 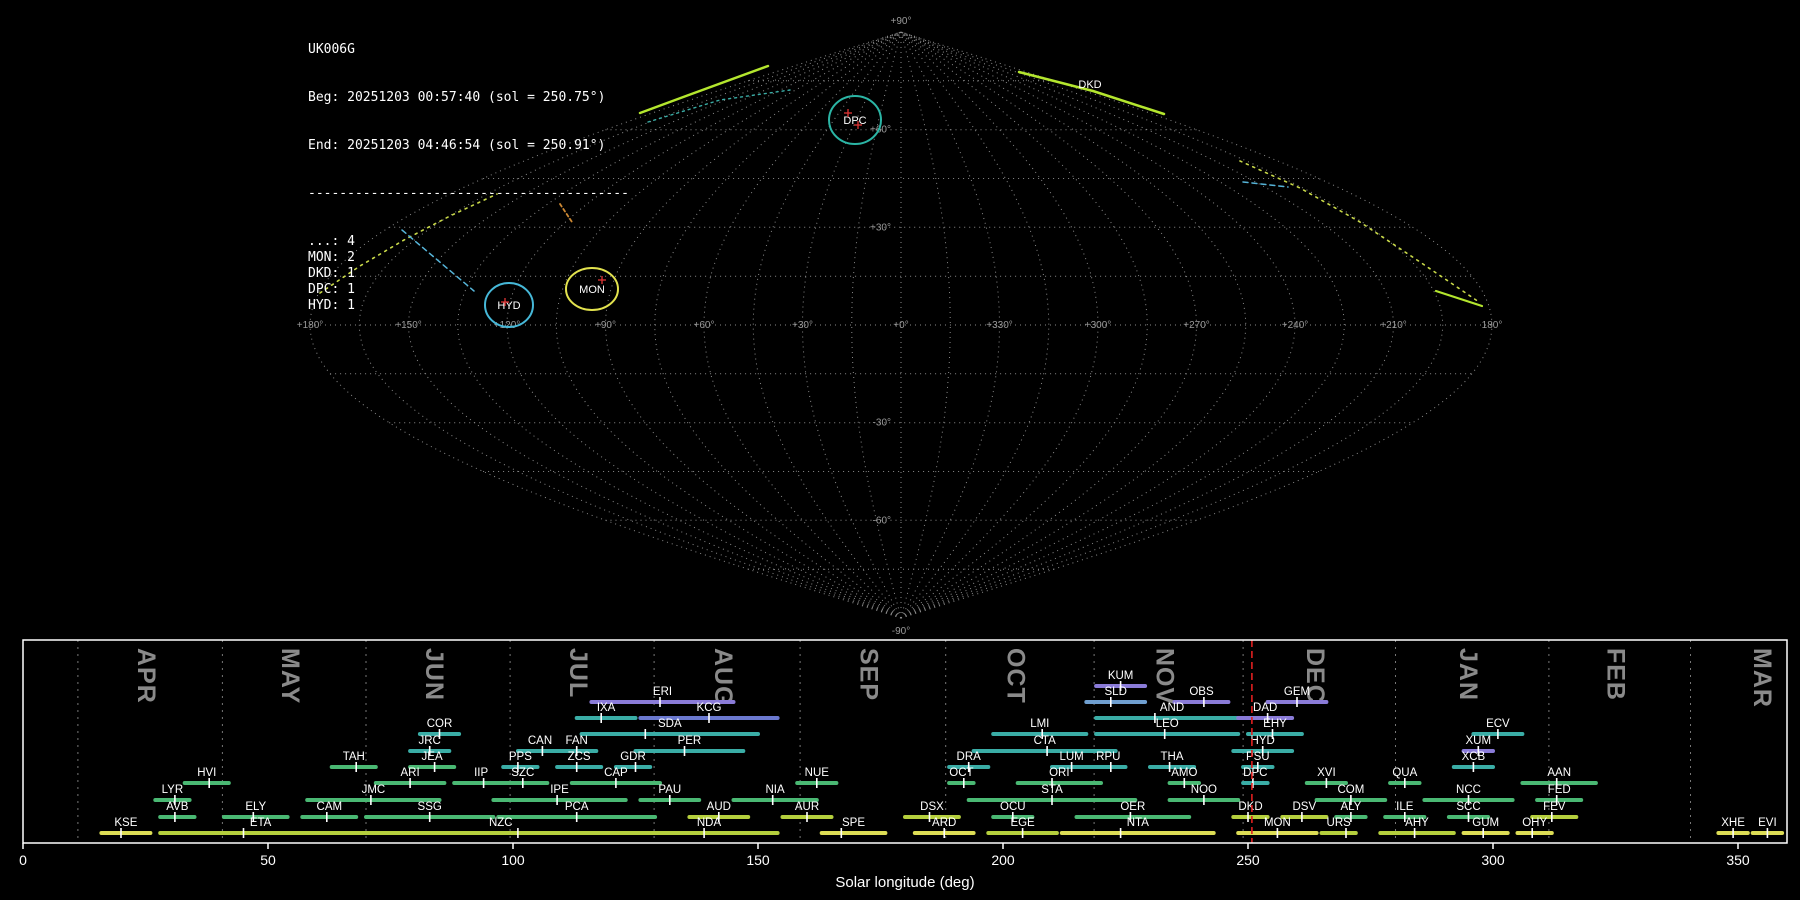 What do you see at coordinates (354, 757) in the screenshot?
I see `shower-label-tah: TAH` at bounding box center [354, 757].